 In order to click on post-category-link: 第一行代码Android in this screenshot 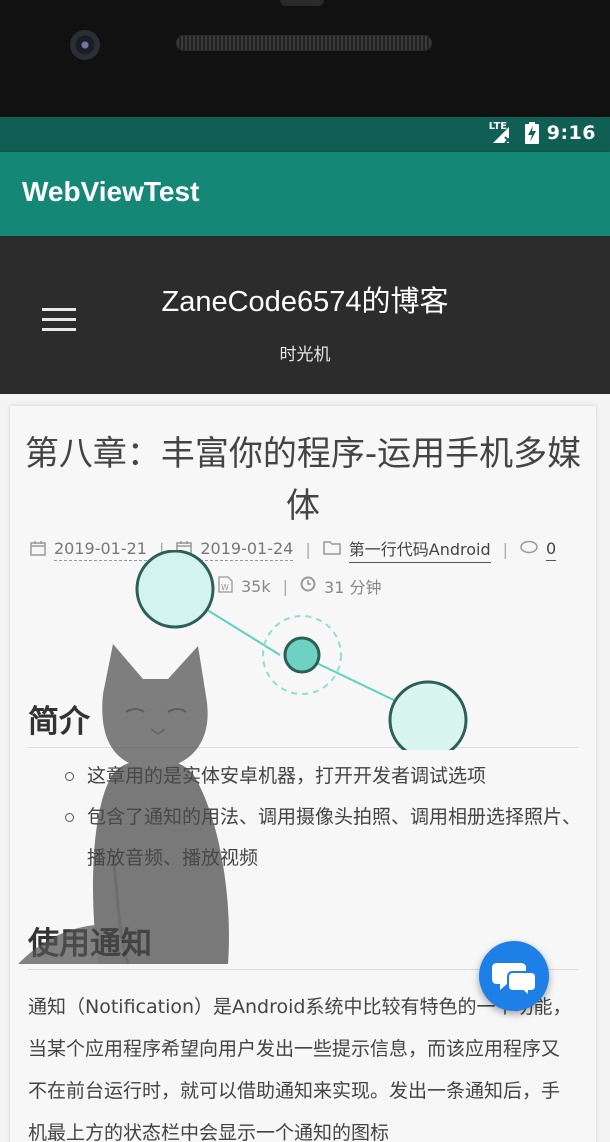, I will do `click(419, 549)`.